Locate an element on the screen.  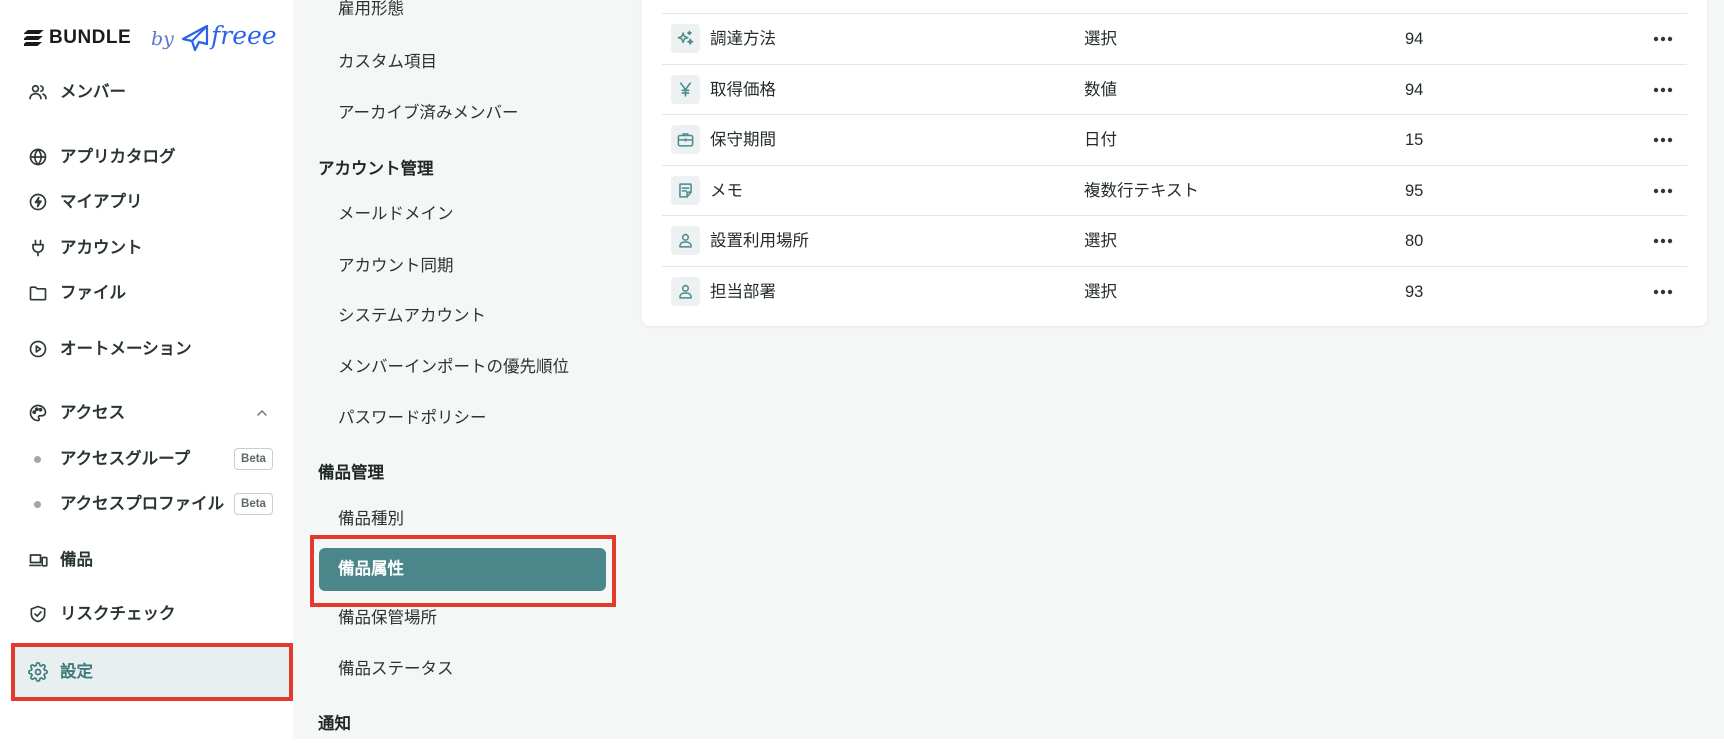
sidebar-item-members: メンバー is located at coordinates (146, 92).